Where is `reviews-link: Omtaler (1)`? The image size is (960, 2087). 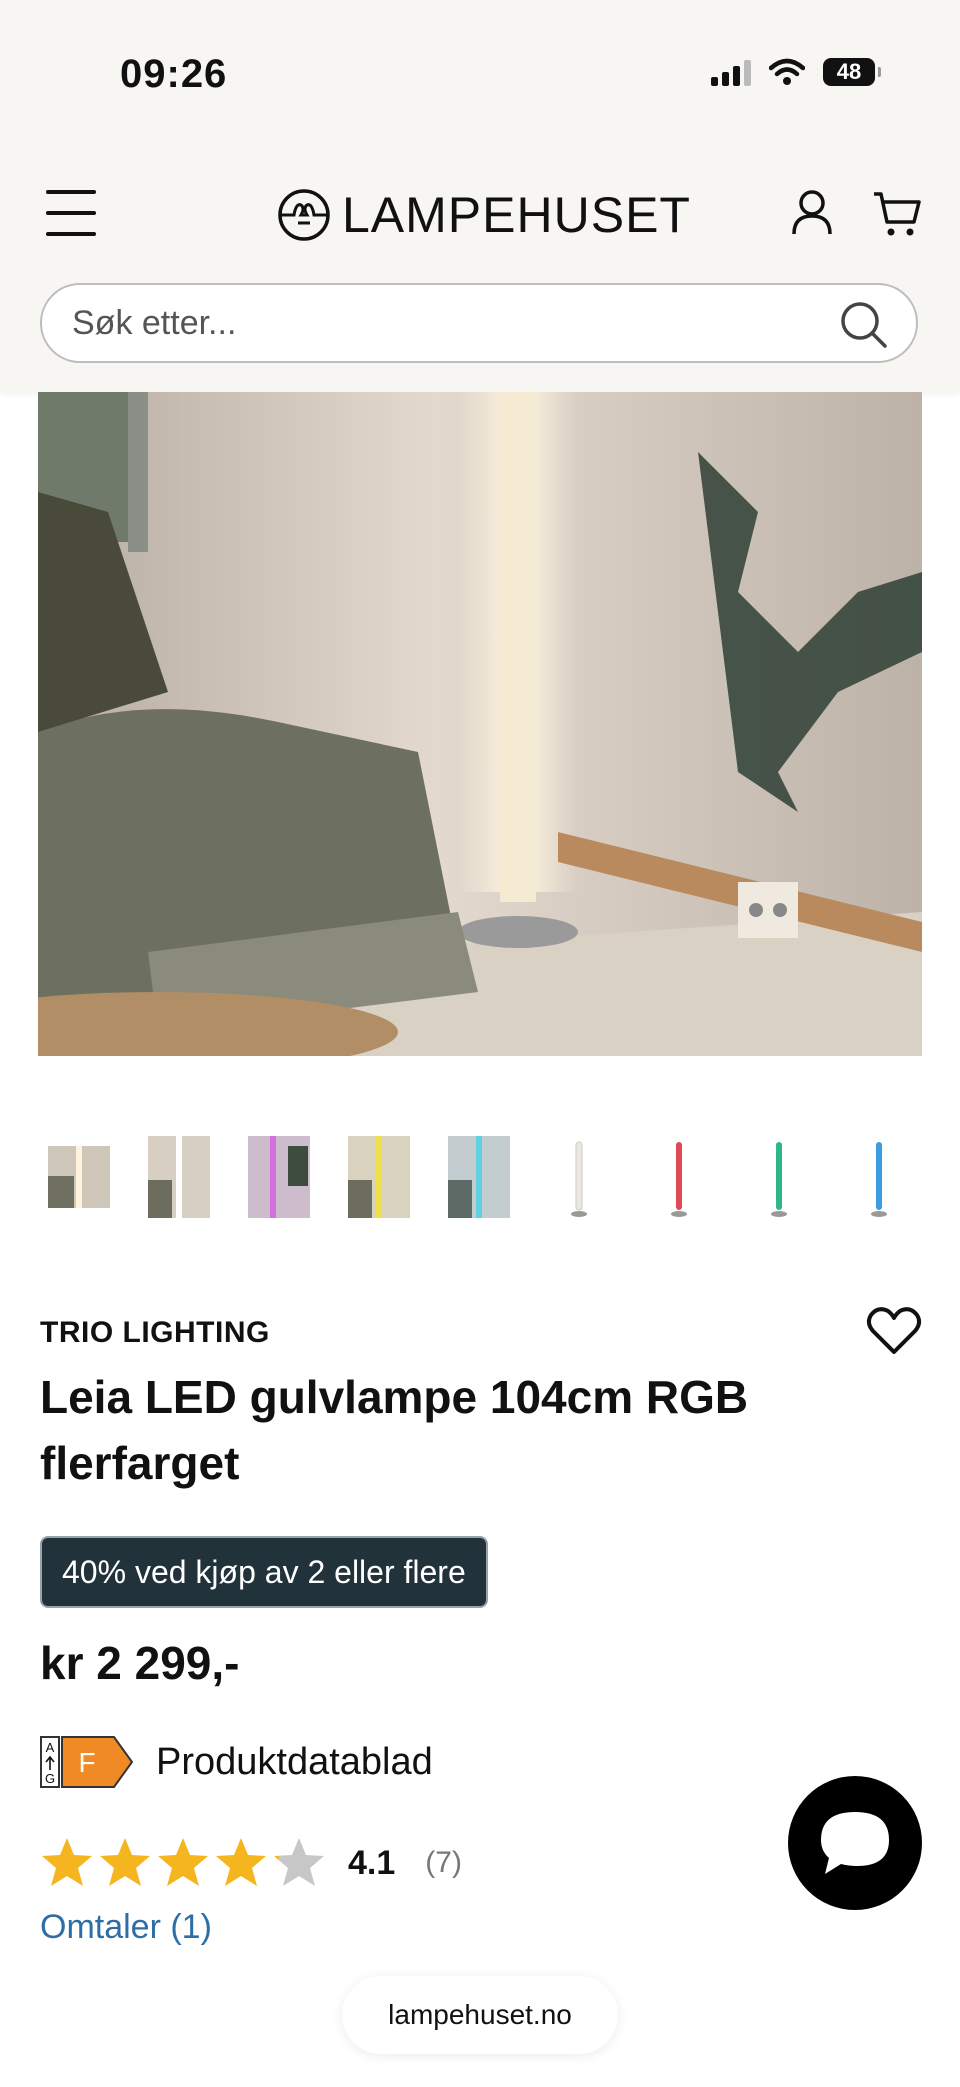
reviews-link: Omtaler (1) is located at coordinates (126, 1927).